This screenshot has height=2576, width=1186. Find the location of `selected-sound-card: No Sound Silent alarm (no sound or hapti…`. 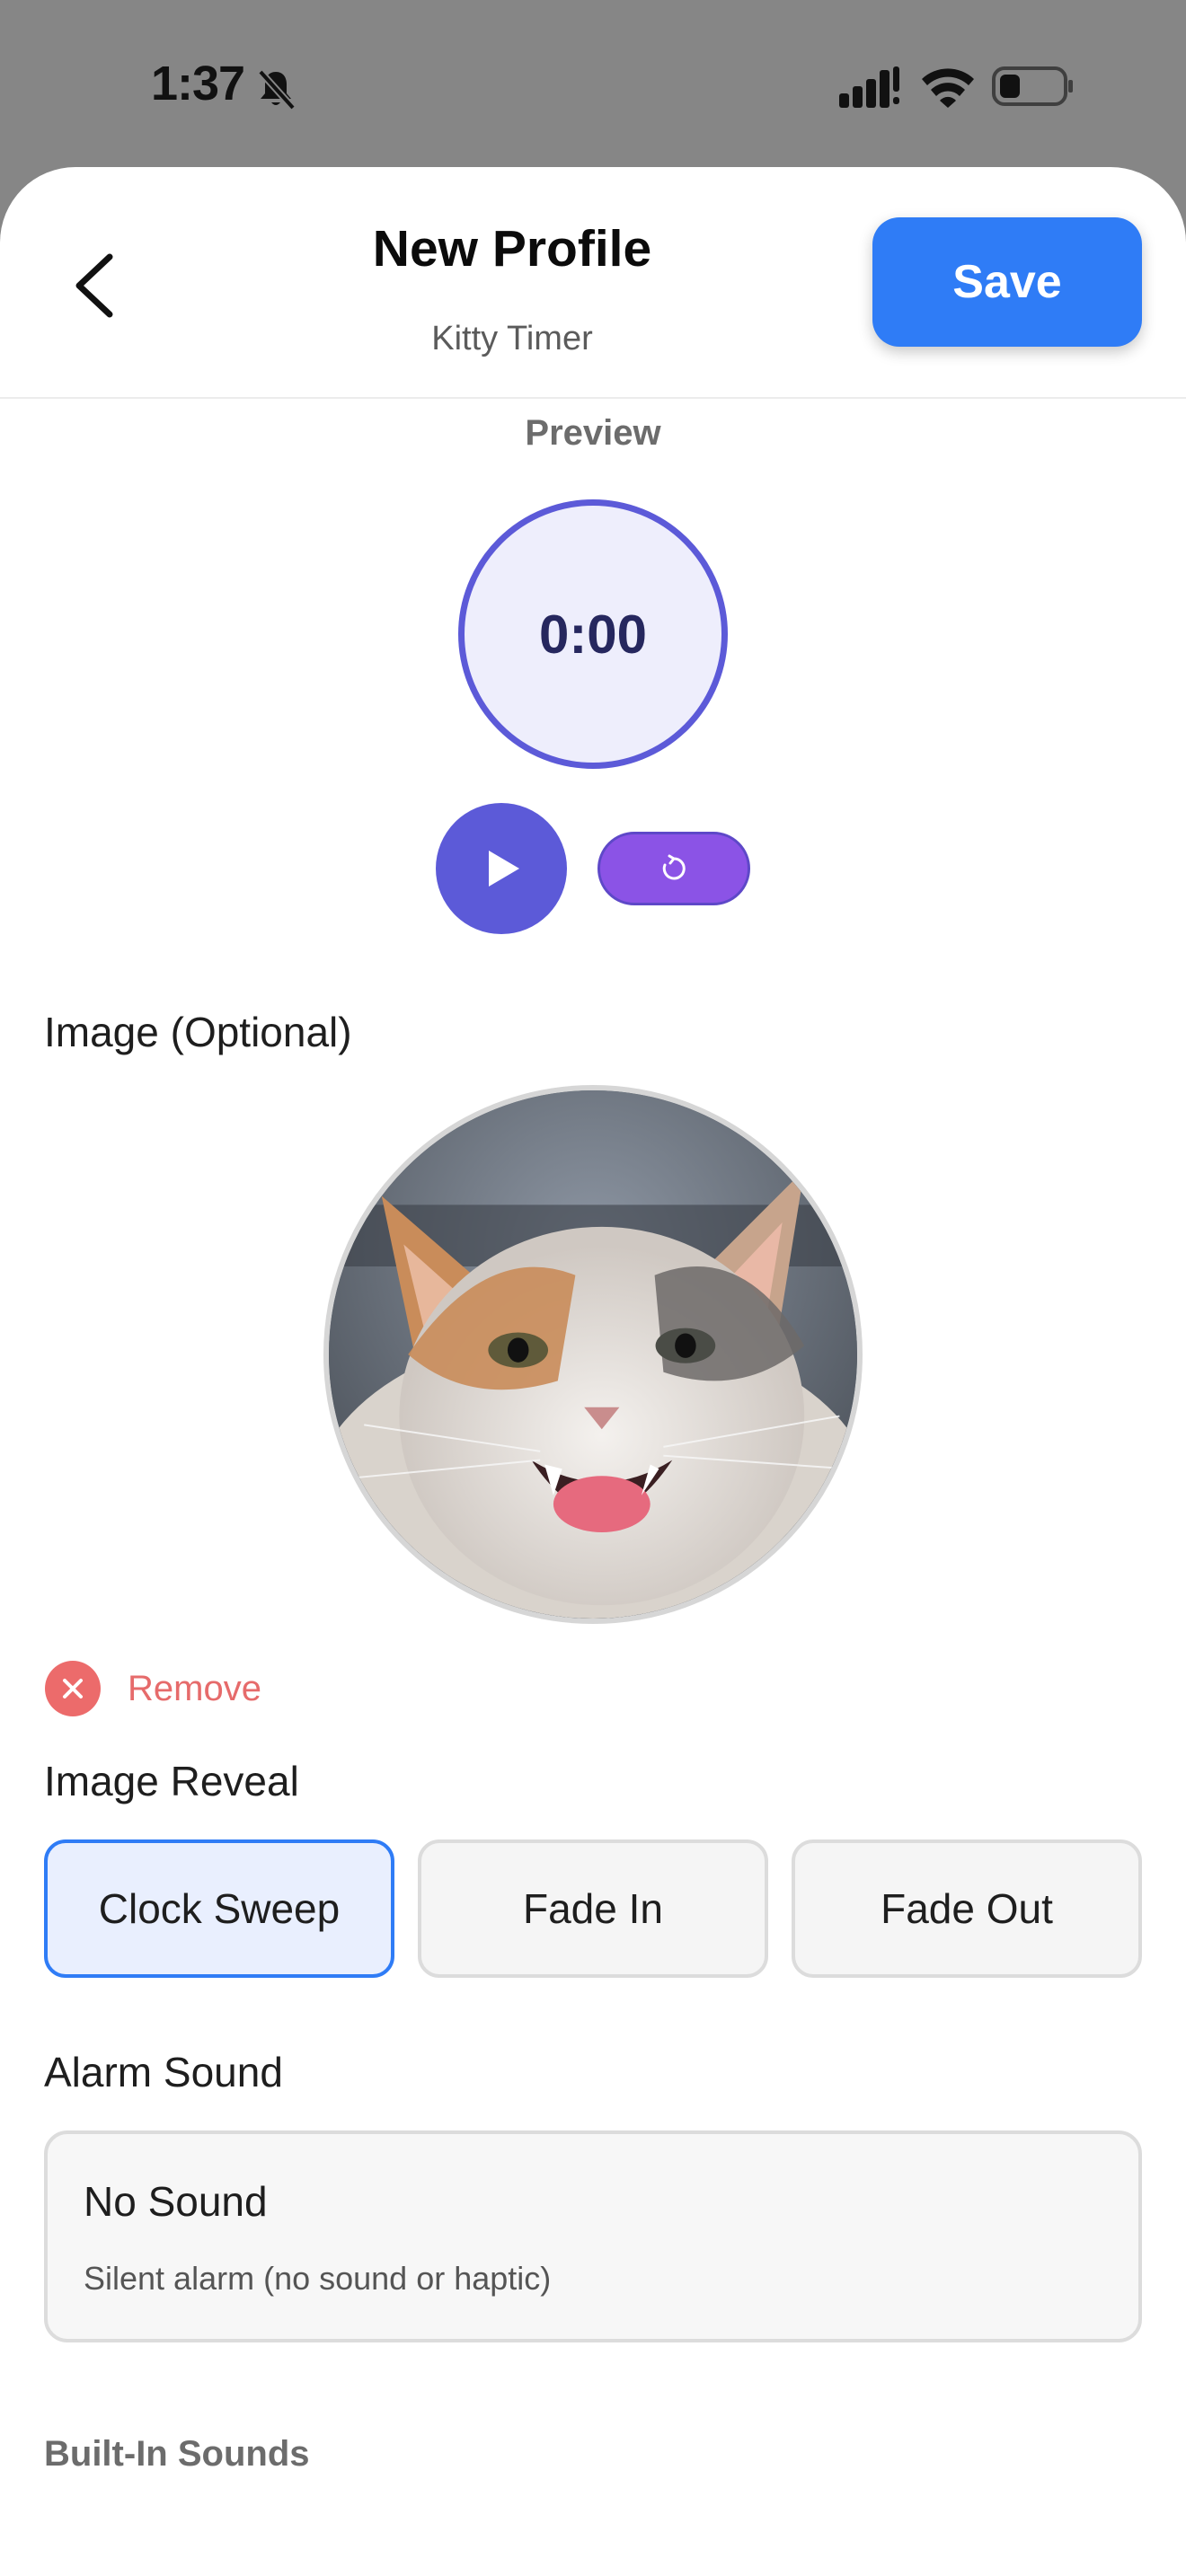

selected-sound-card: No Sound Silent alarm (no sound or hapti… is located at coordinates (593, 2236).